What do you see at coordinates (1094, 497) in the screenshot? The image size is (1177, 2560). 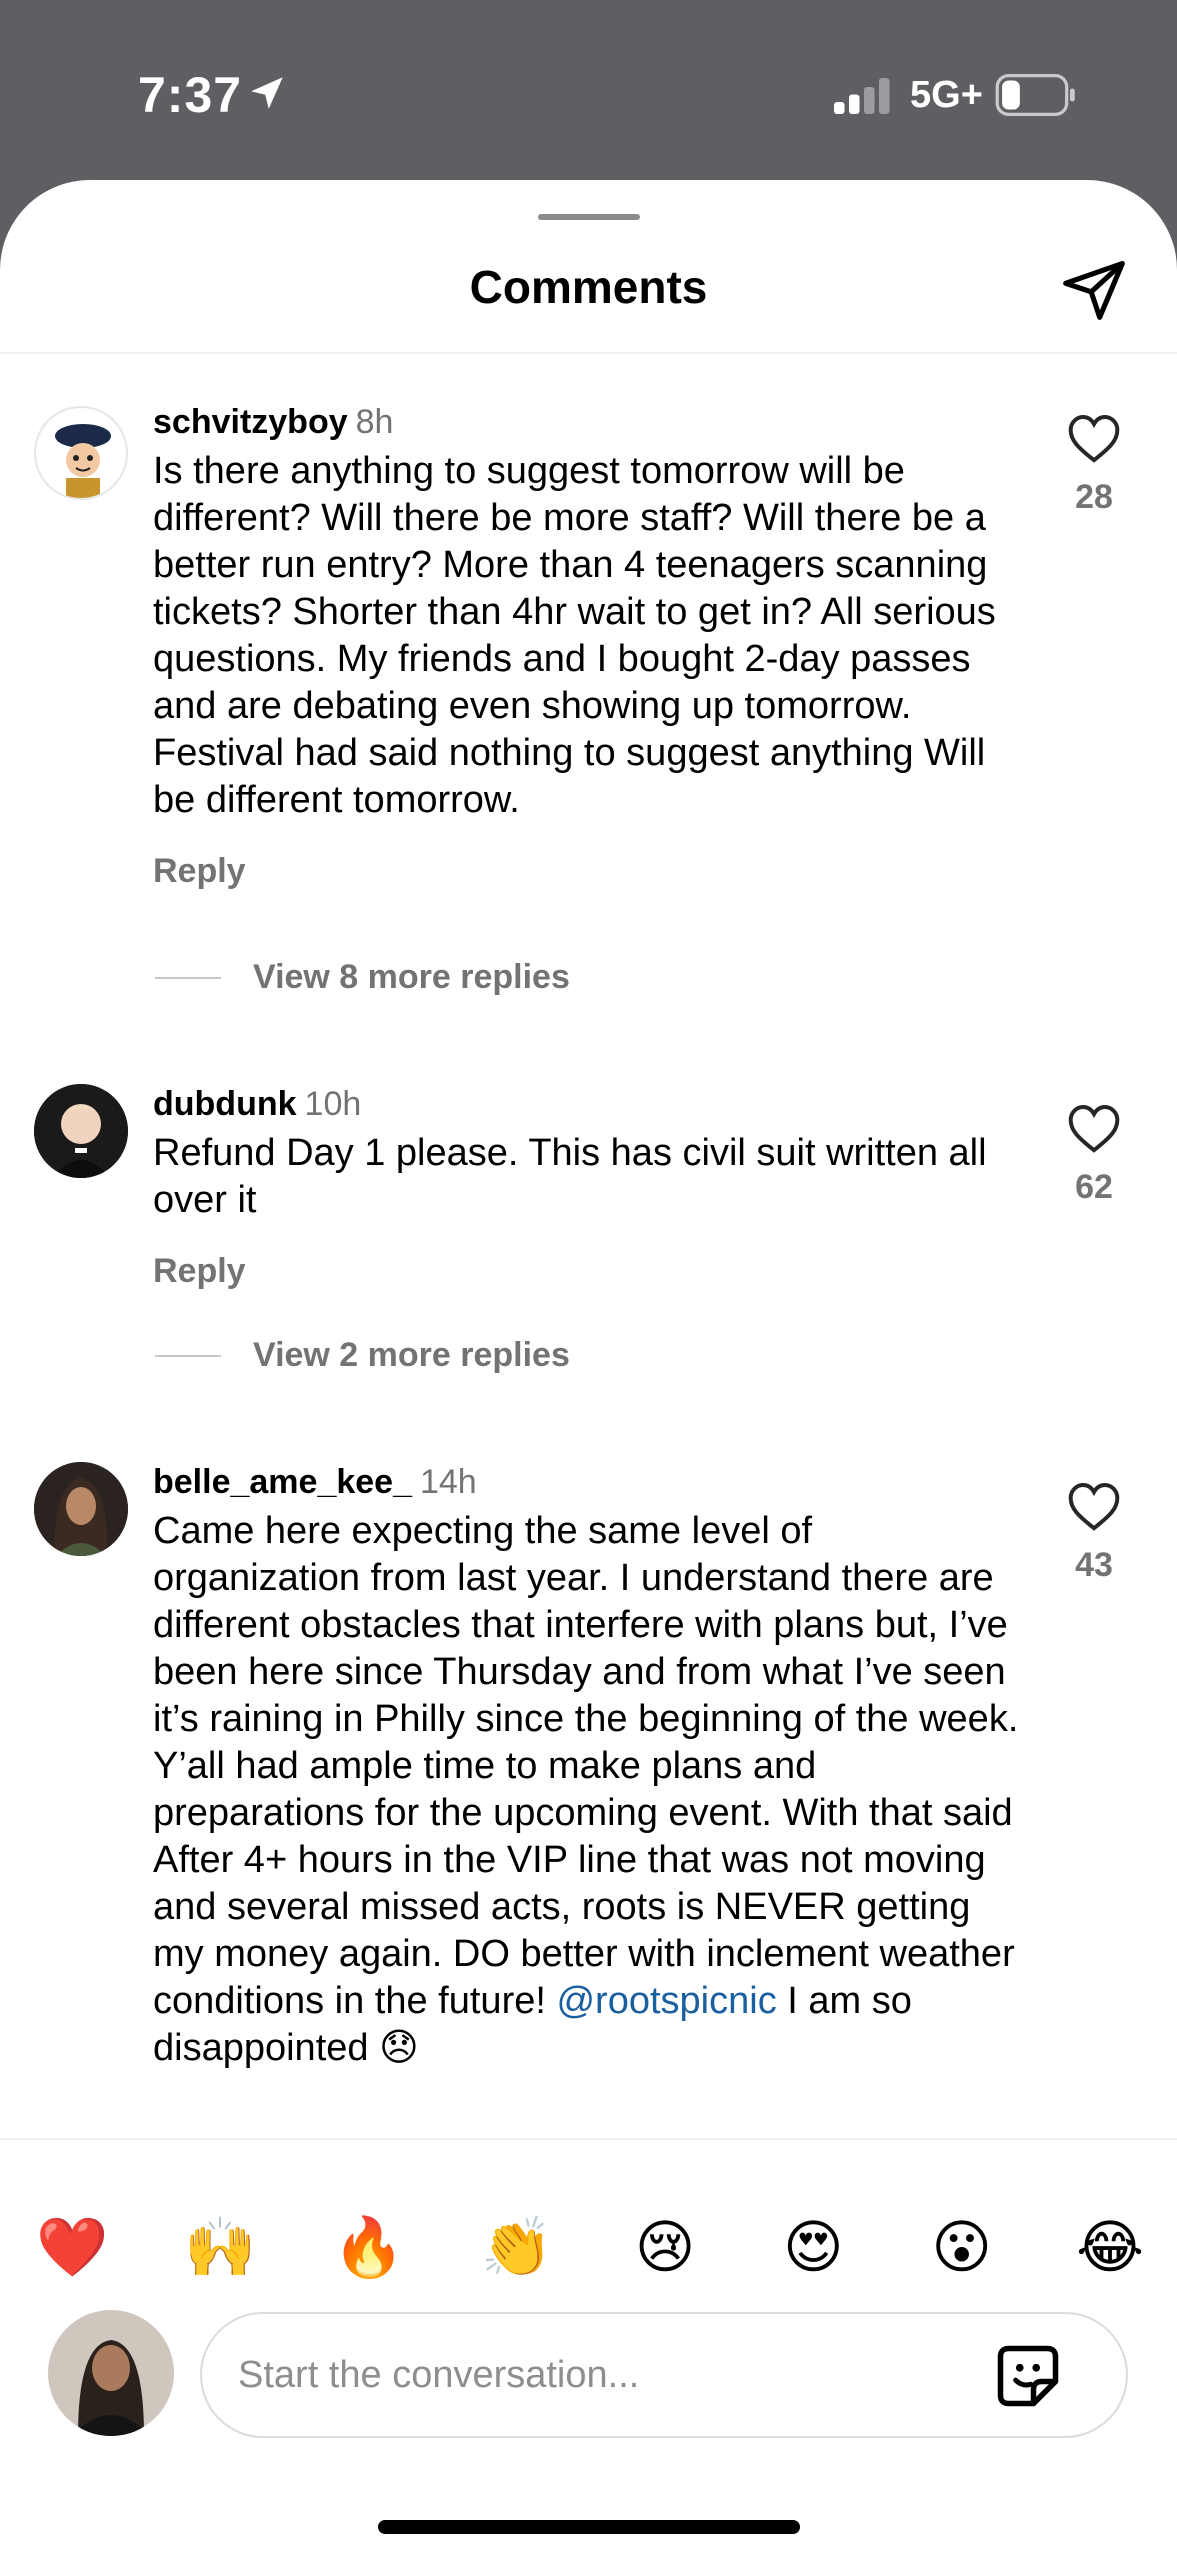 I see `like-count: 28` at bounding box center [1094, 497].